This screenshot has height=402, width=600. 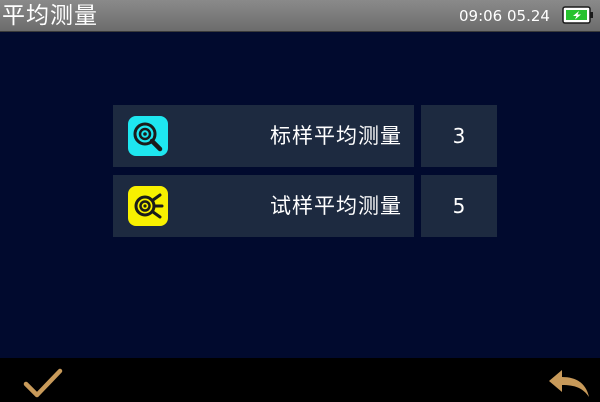 I want to click on standard-sample-icon, so click(x=148, y=136).